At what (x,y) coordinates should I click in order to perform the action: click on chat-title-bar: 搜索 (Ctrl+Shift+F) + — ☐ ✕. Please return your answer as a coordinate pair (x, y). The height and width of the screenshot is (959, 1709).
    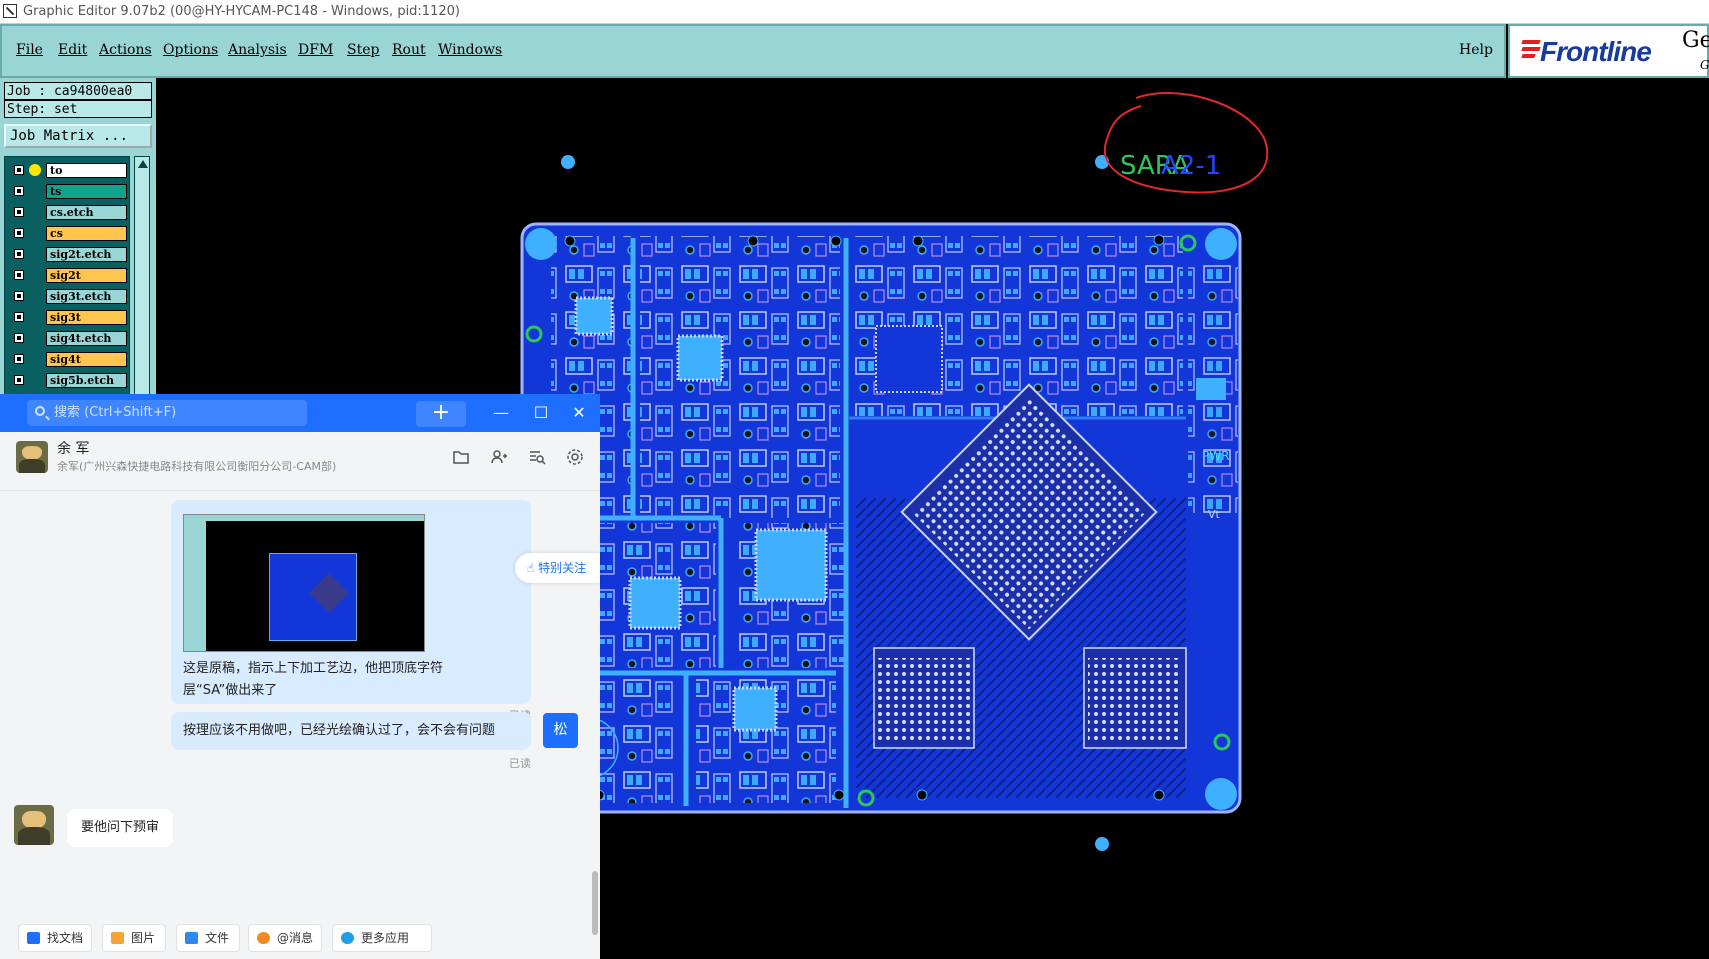
    Looking at the image, I should click on (300, 413).